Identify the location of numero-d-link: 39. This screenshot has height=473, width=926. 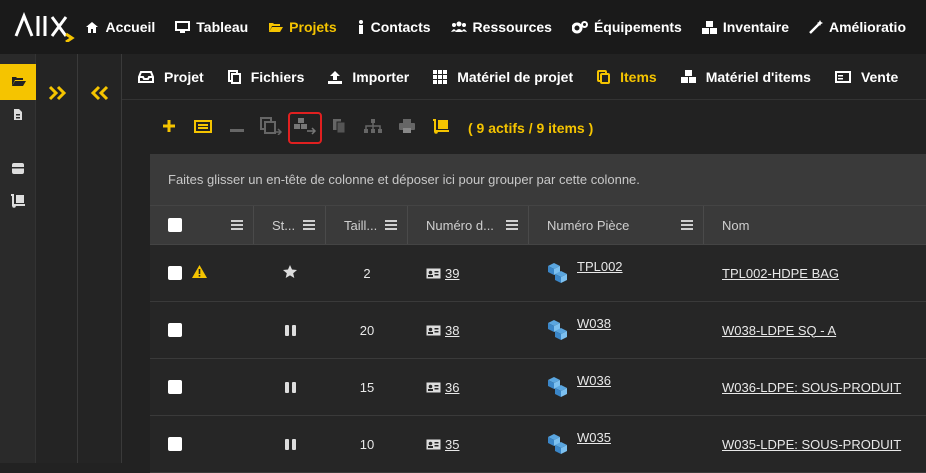
(452, 273).